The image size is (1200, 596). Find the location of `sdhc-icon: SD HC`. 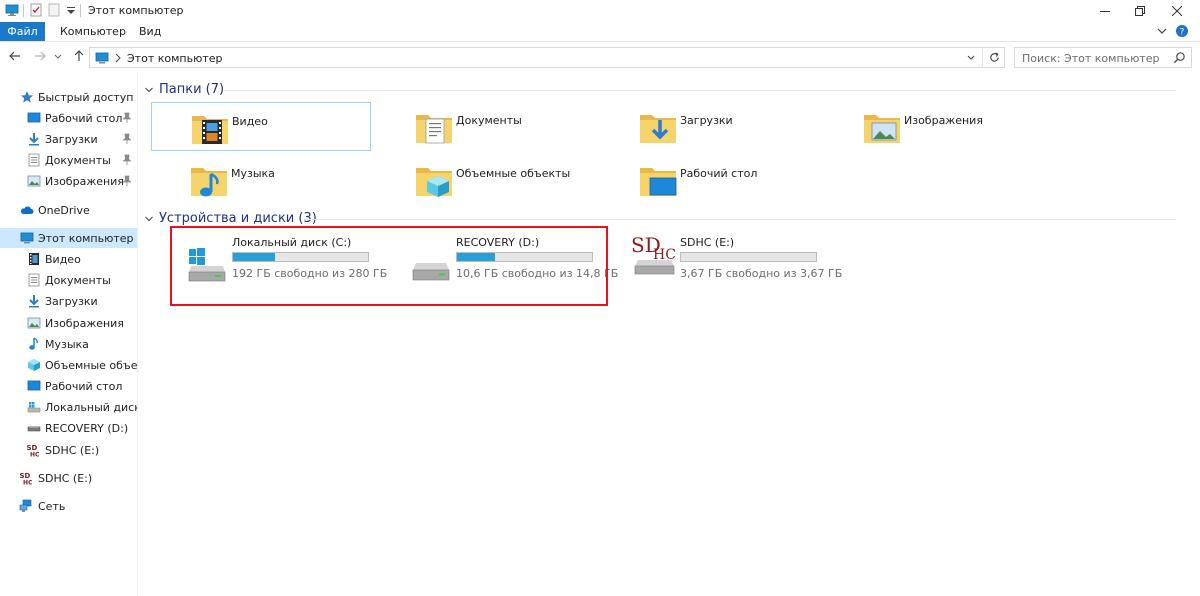

sdhc-icon: SD HC is located at coordinates (34, 450).